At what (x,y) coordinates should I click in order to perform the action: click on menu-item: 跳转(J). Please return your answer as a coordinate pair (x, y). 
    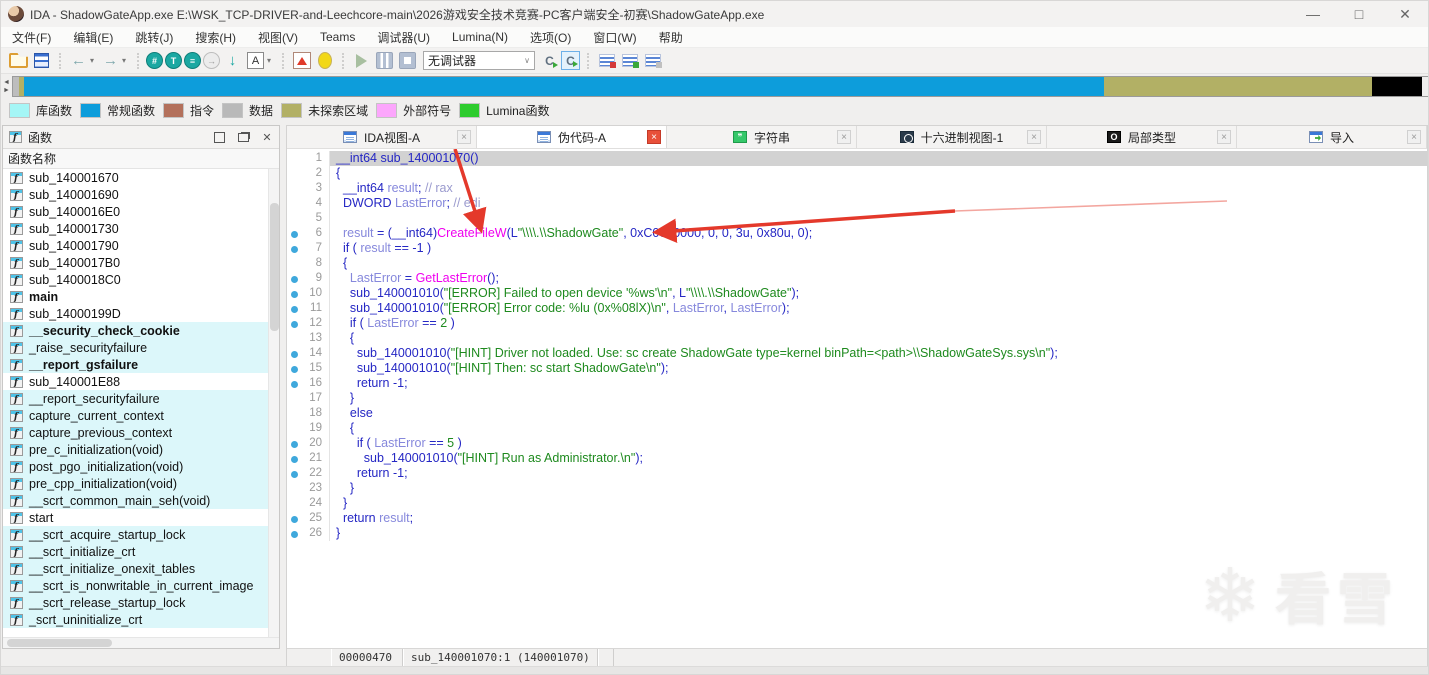
    Looking at the image, I should click on (154, 37).